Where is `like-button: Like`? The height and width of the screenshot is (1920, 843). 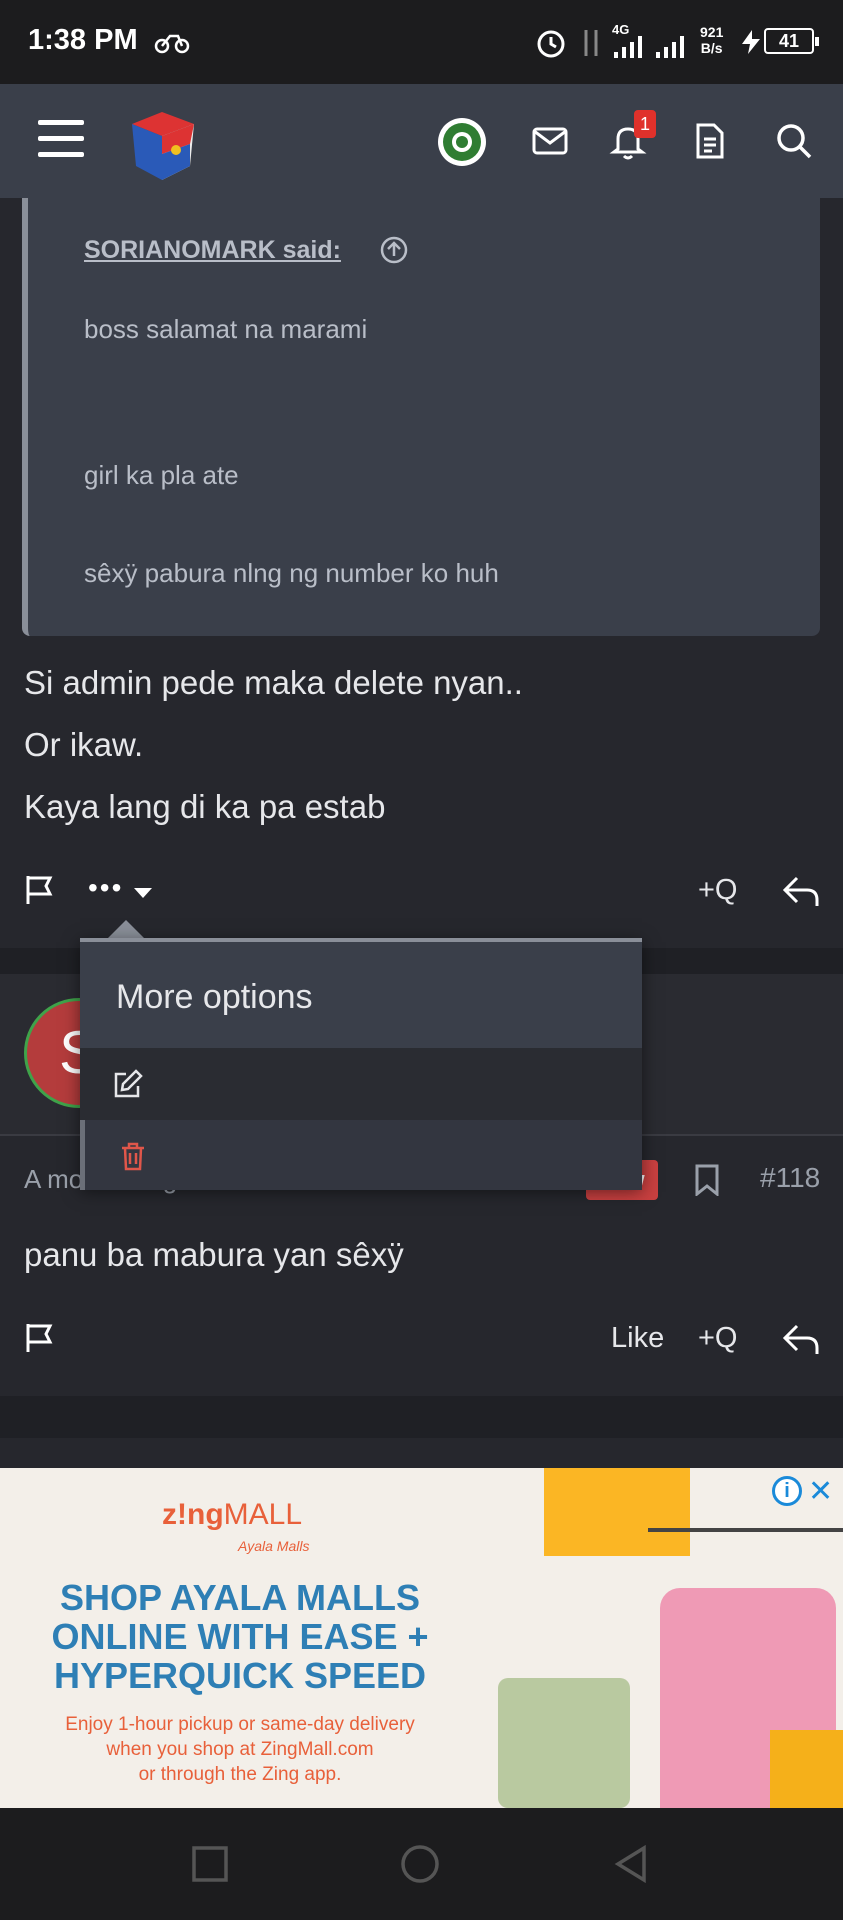
like-button: Like is located at coordinates (637, 1338).